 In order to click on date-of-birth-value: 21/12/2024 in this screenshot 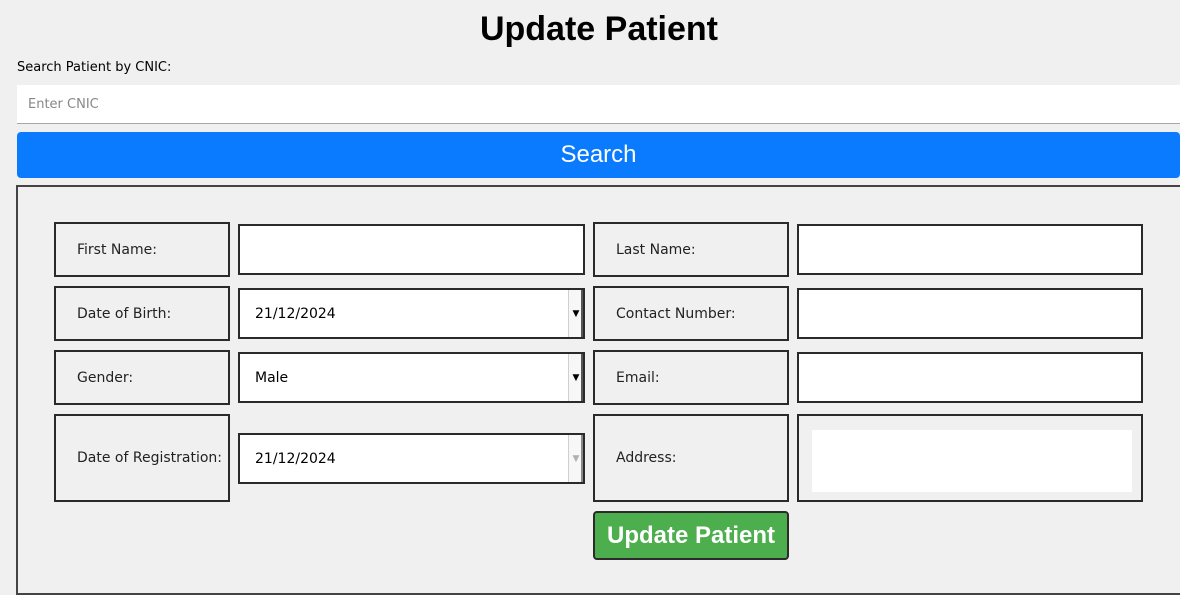, I will do `click(295, 313)`.